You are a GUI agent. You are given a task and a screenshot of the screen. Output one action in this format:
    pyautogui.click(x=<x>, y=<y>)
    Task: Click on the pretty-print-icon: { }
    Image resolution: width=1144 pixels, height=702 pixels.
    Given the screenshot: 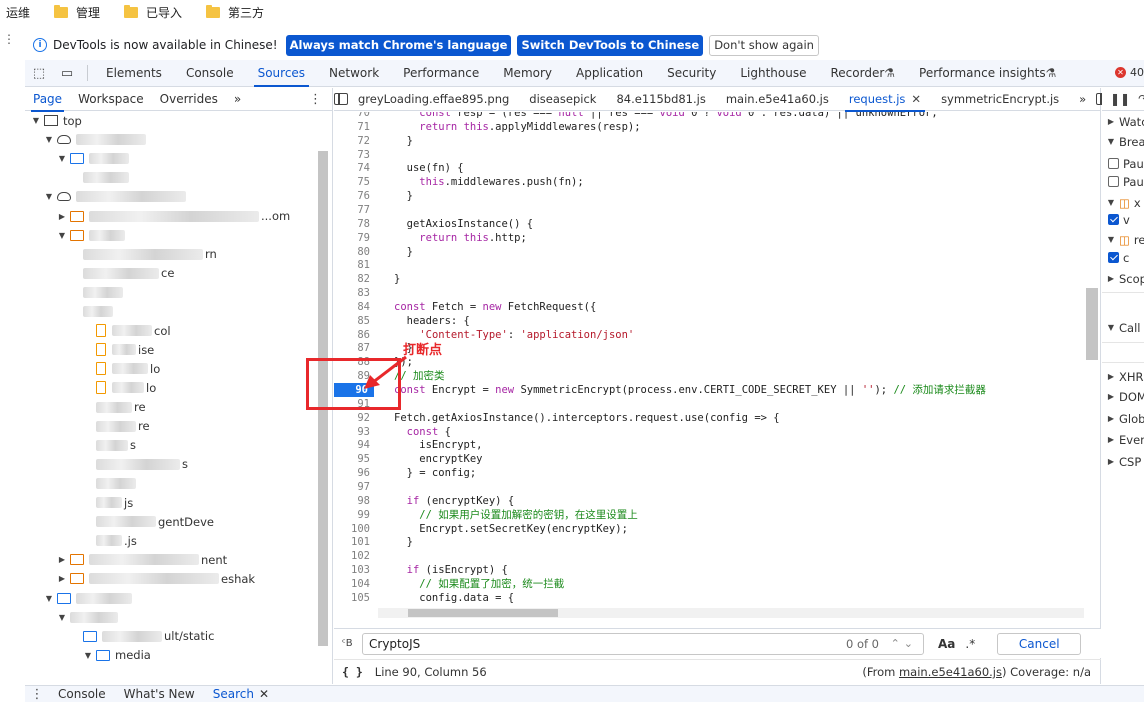 What is the action you would take?
    pyautogui.click(x=352, y=672)
    